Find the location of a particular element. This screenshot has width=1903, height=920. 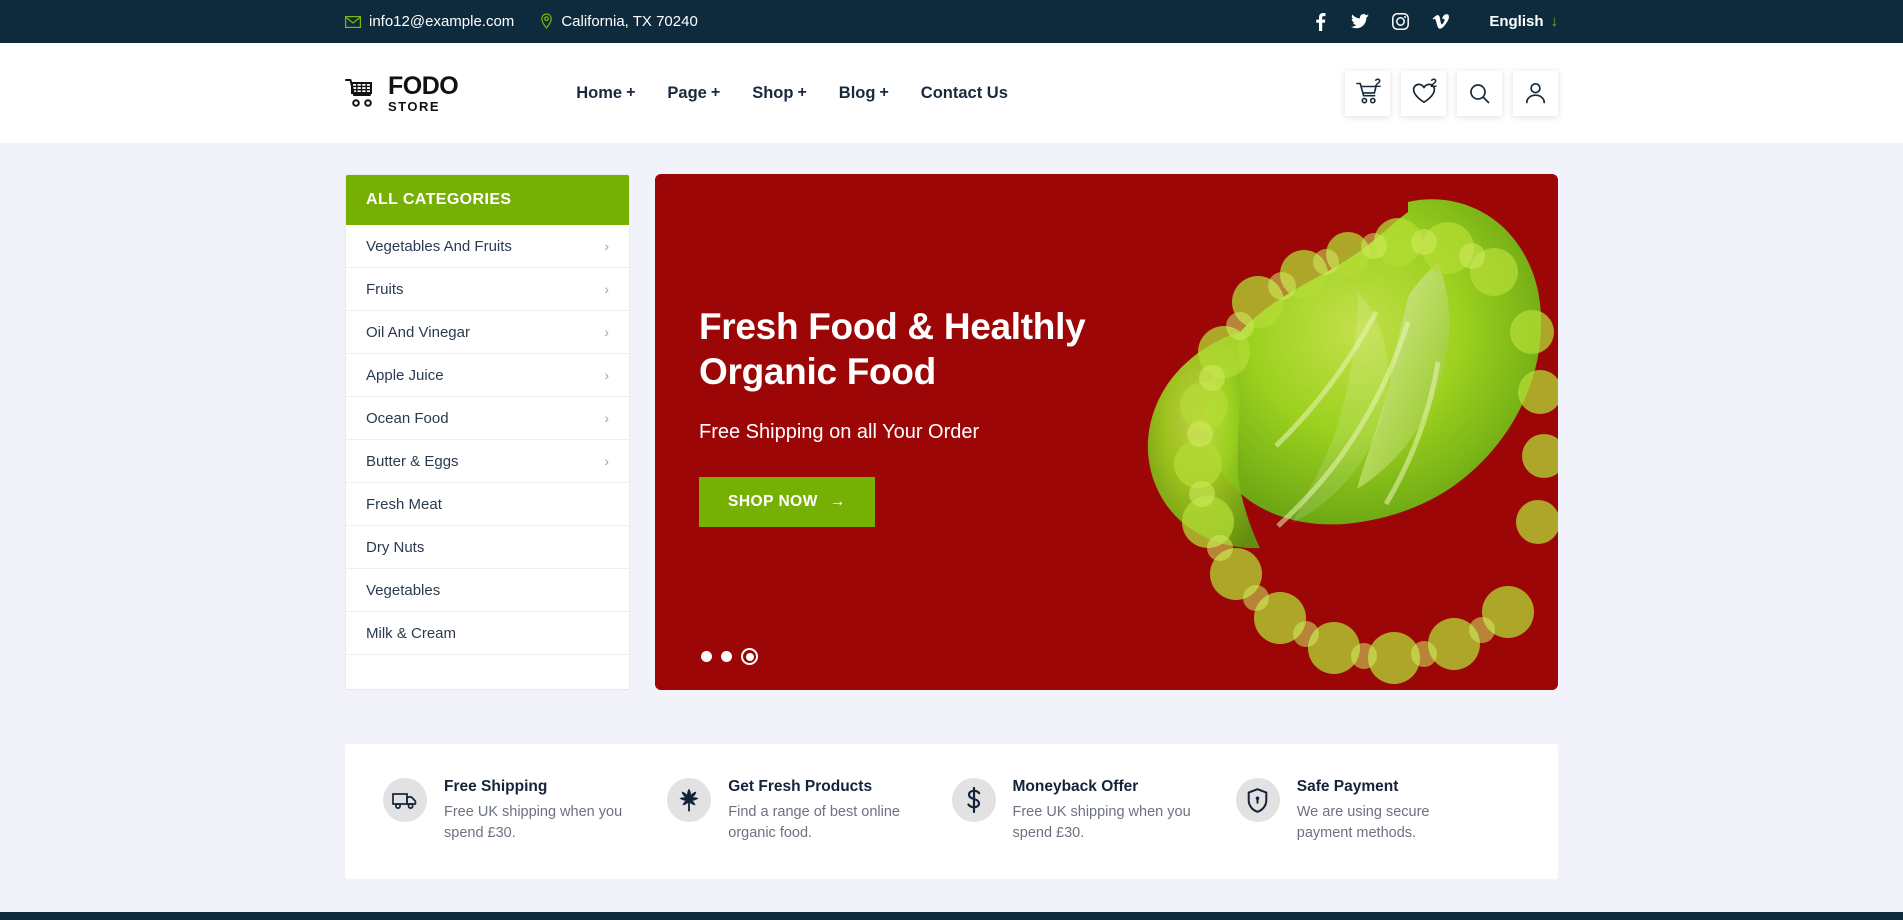

search-icon is located at coordinates (1479, 93).